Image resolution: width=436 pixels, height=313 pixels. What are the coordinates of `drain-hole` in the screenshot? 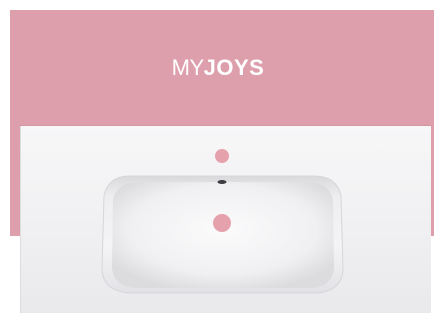 It's located at (222, 223).